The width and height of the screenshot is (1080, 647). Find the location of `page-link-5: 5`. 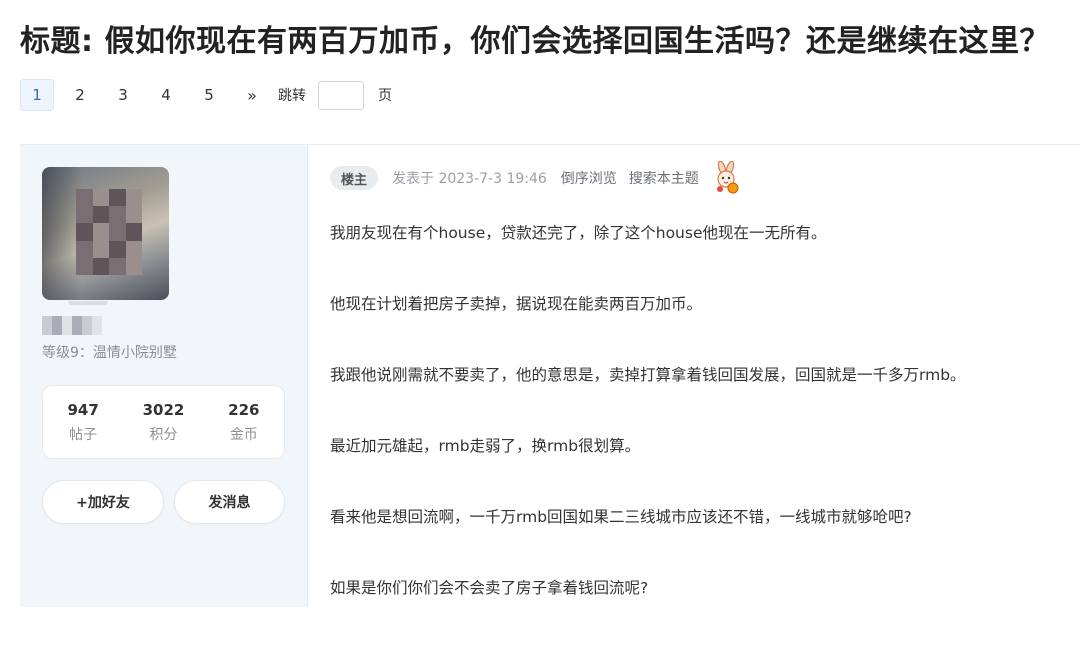

page-link-5: 5 is located at coordinates (209, 95).